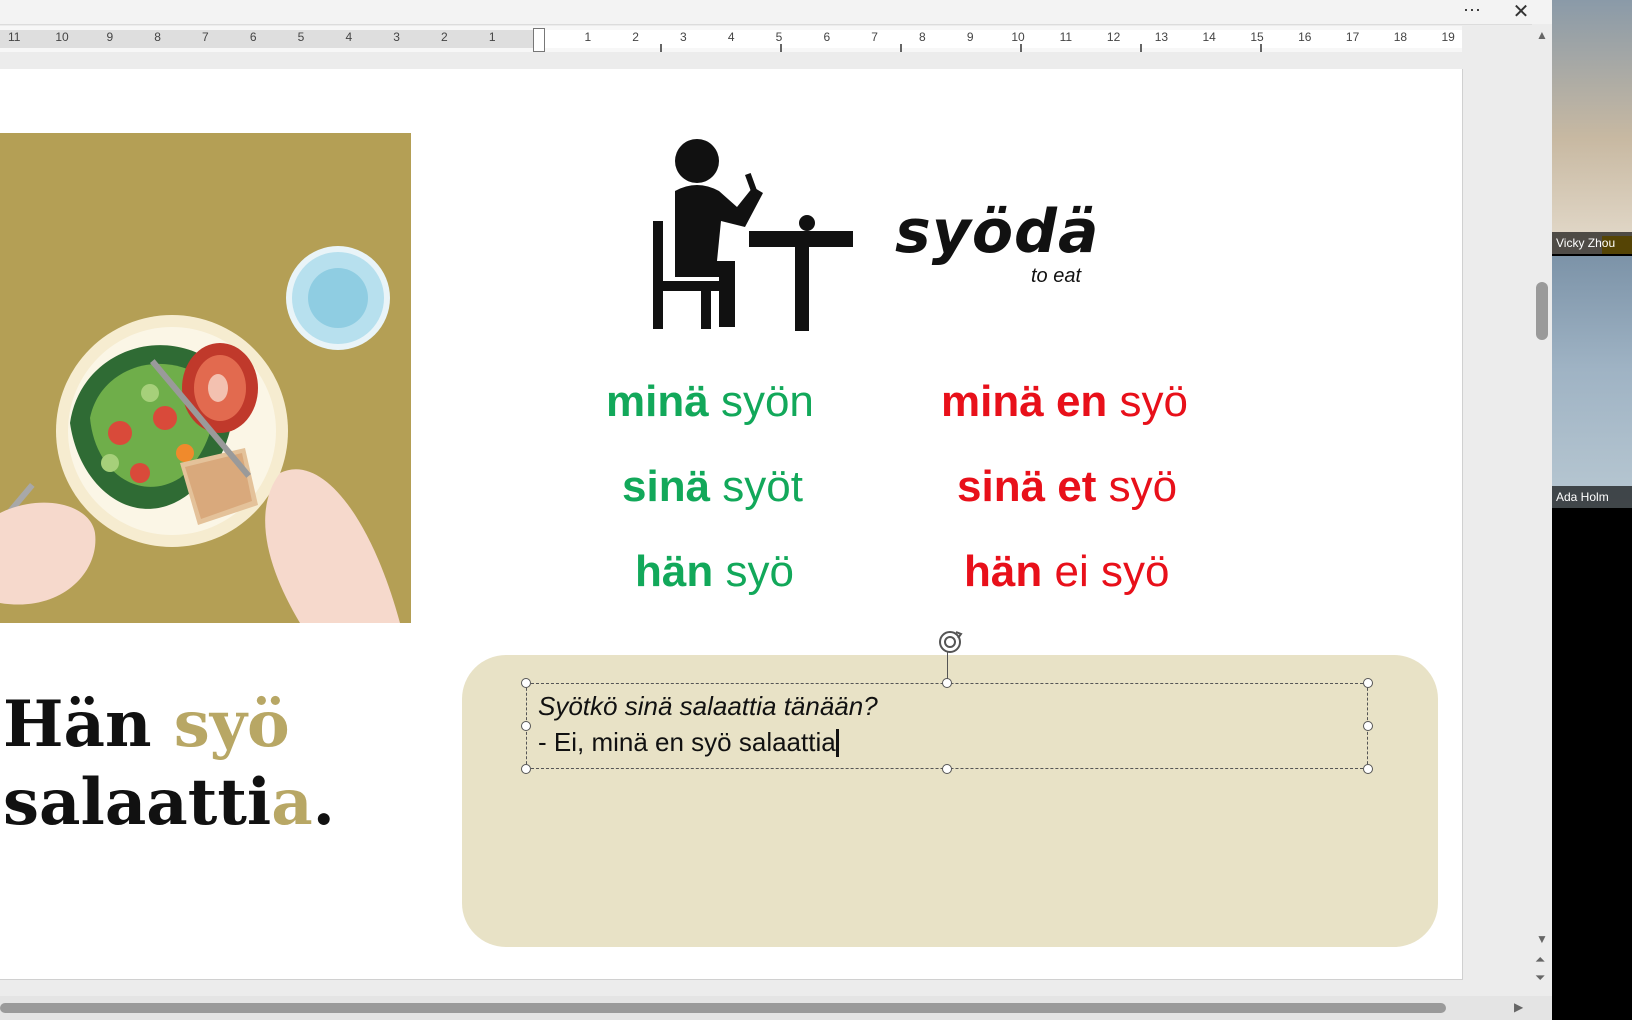 The height and width of the screenshot is (1020, 1632). I want to click on text-cursor, so click(837, 743).